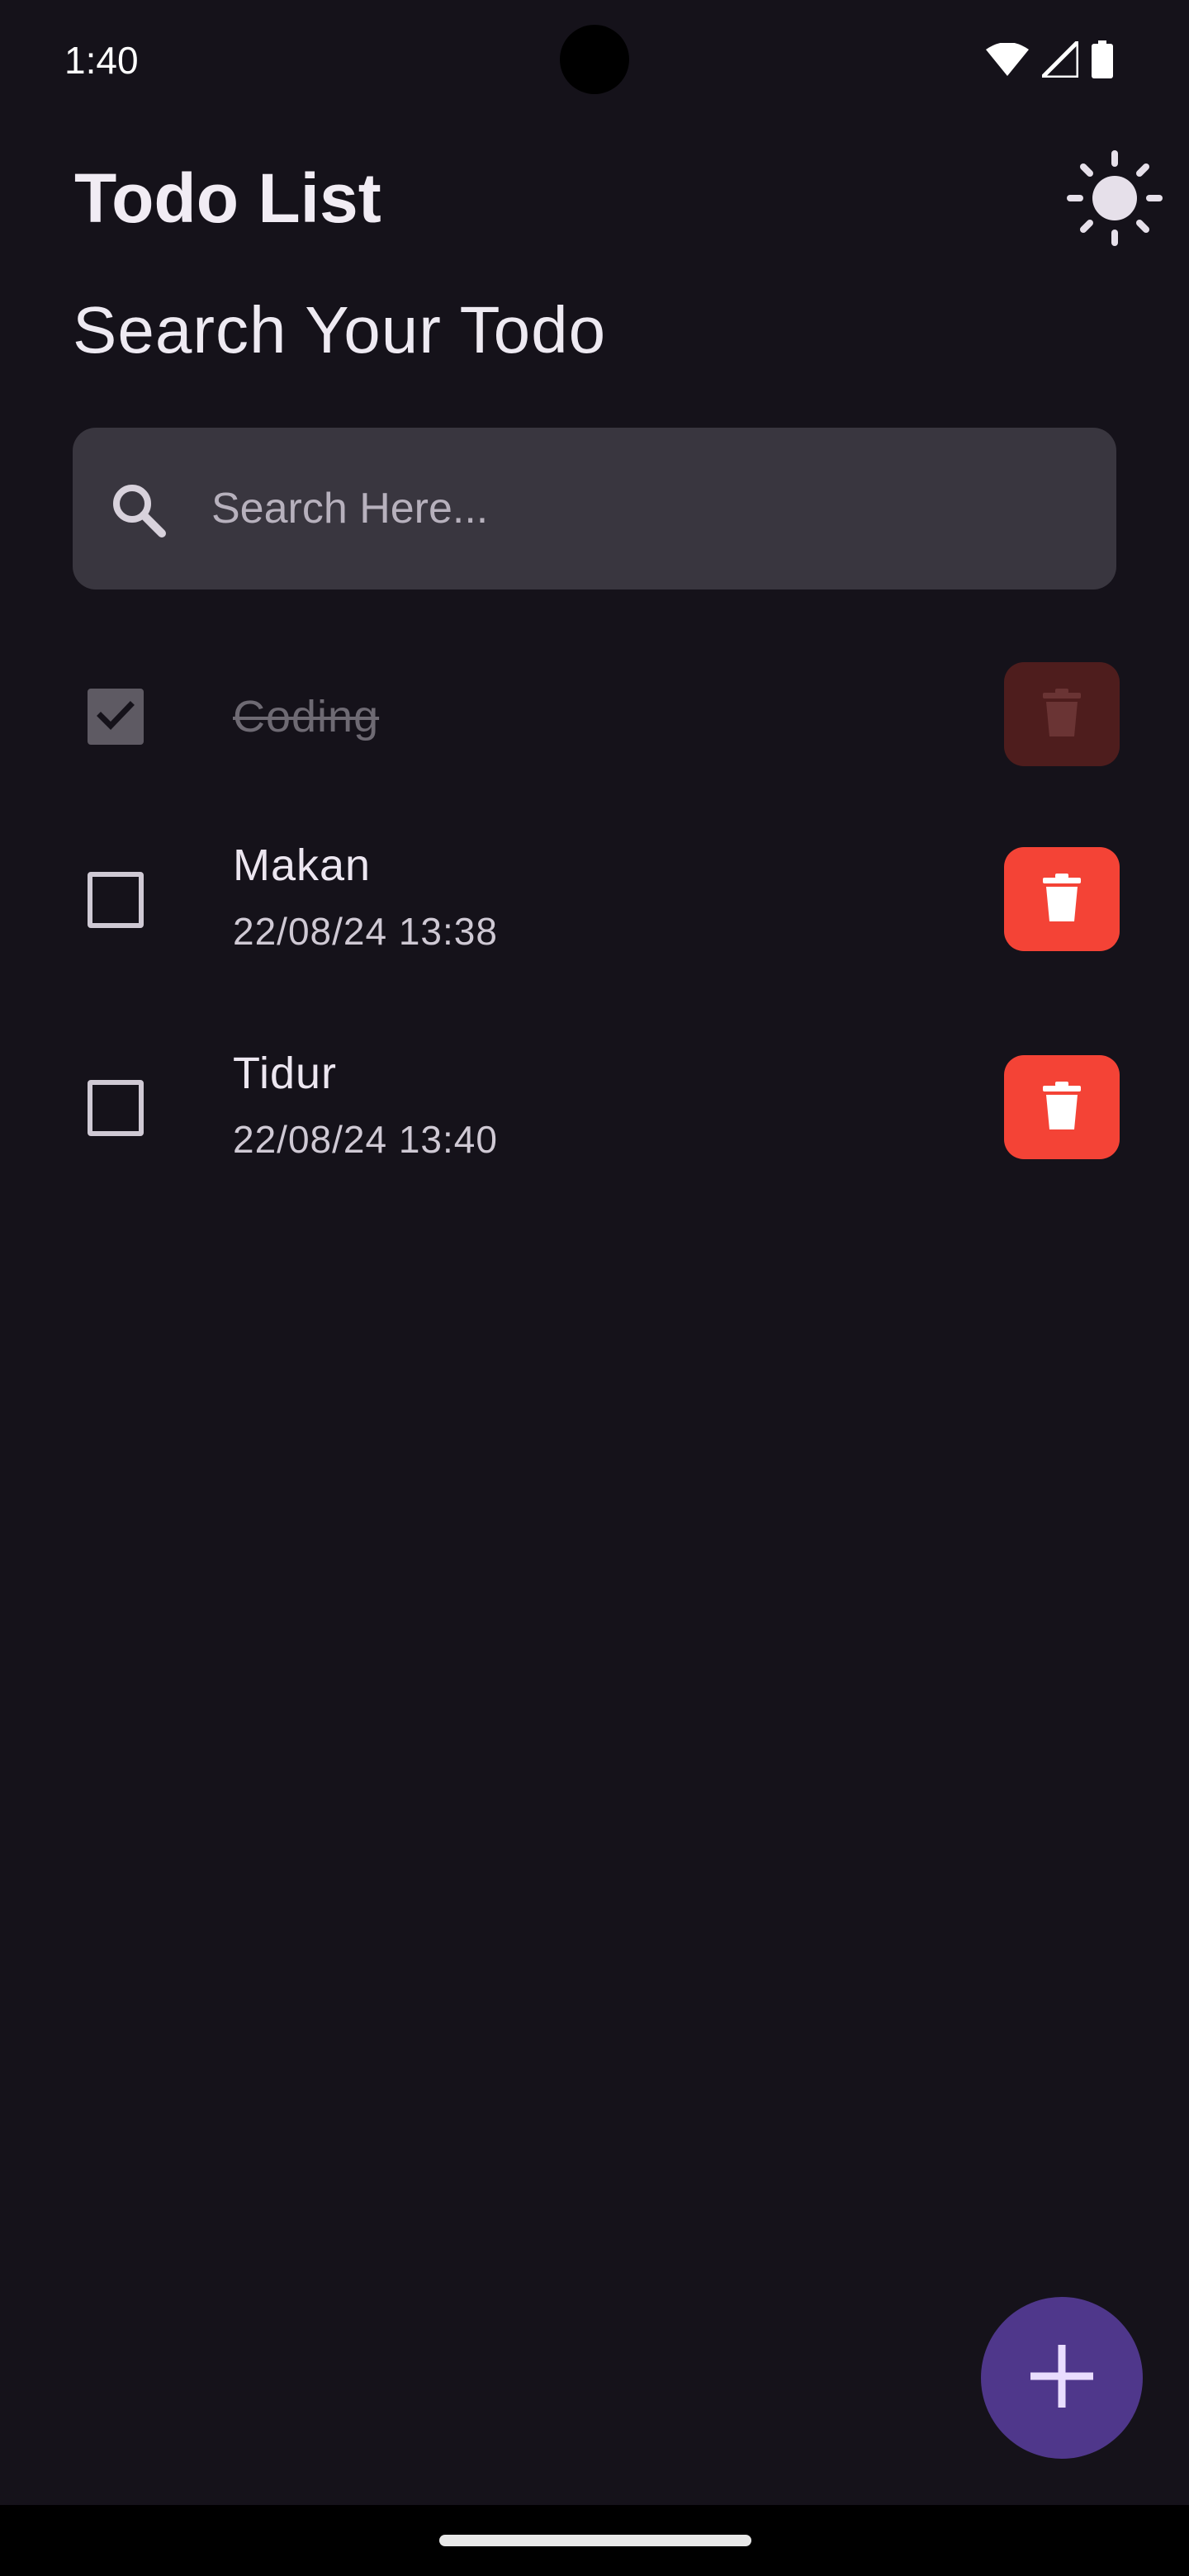 This screenshot has height=2576, width=1189. What do you see at coordinates (227, 198) in the screenshot?
I see `app-title: Todo List` at bounding box center [227, 198].